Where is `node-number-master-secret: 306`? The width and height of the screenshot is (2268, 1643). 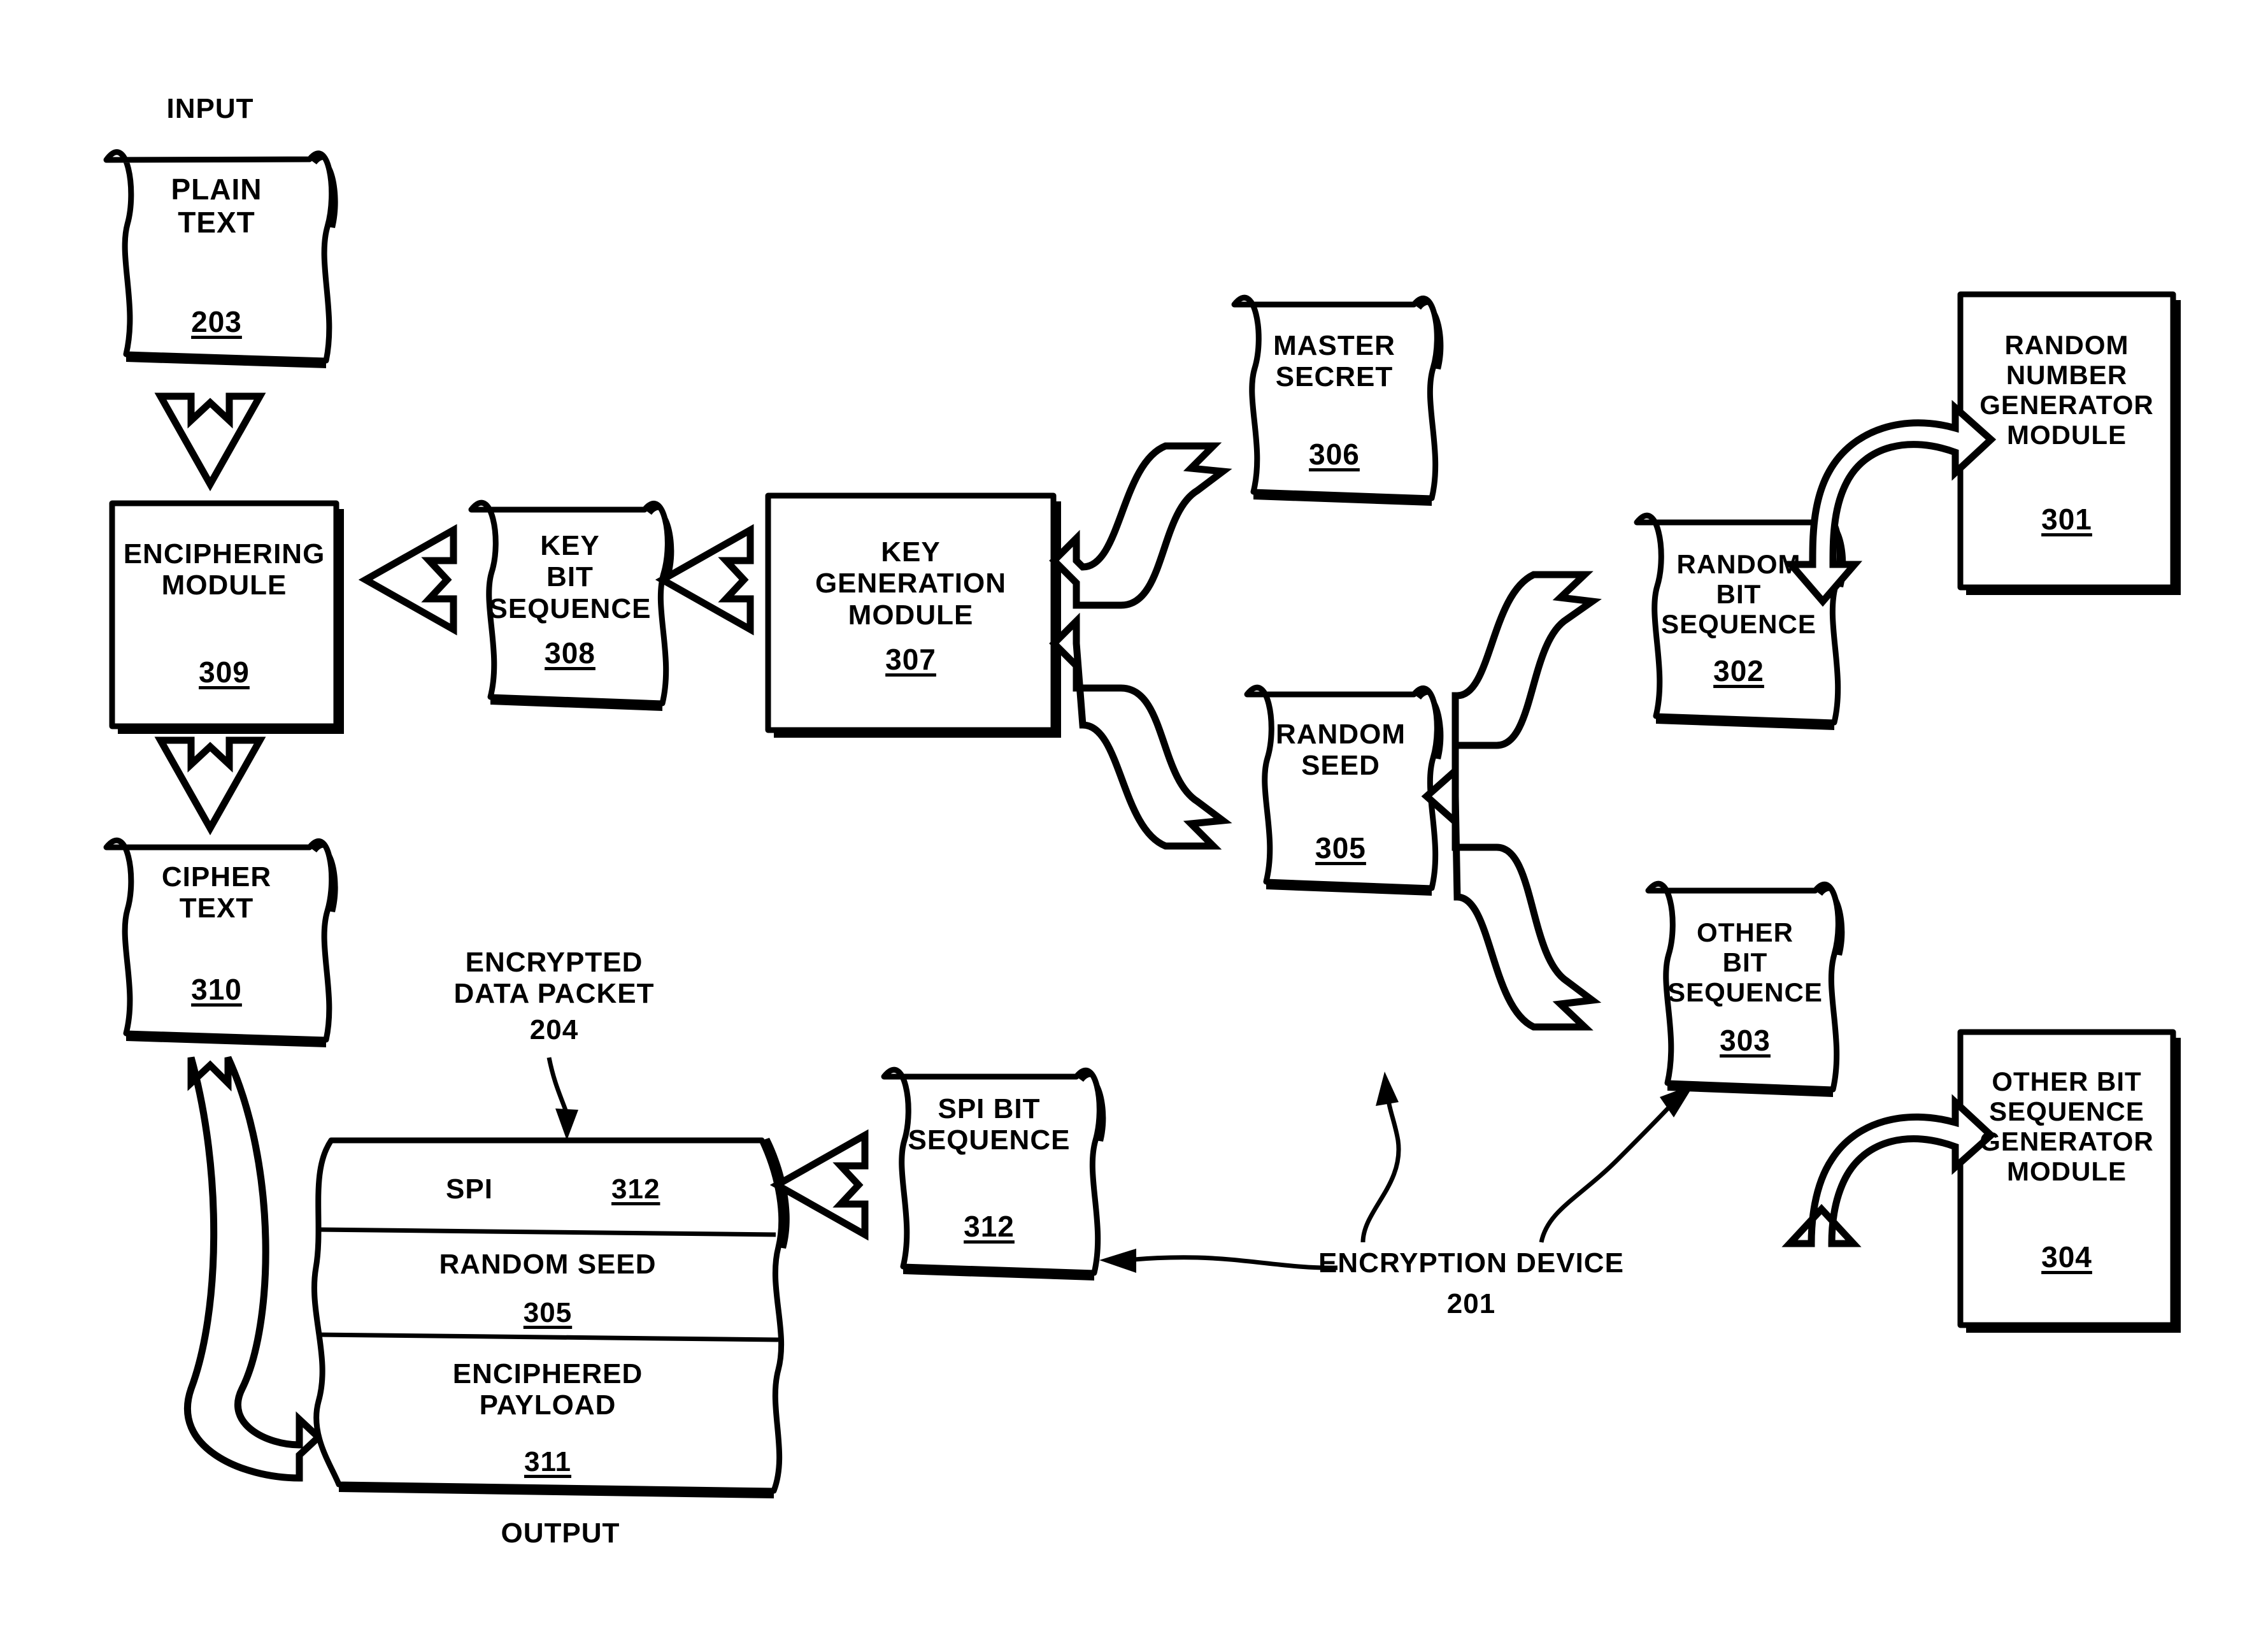 node-number-master-secret: 306 is located at coordinates (1334, 454).